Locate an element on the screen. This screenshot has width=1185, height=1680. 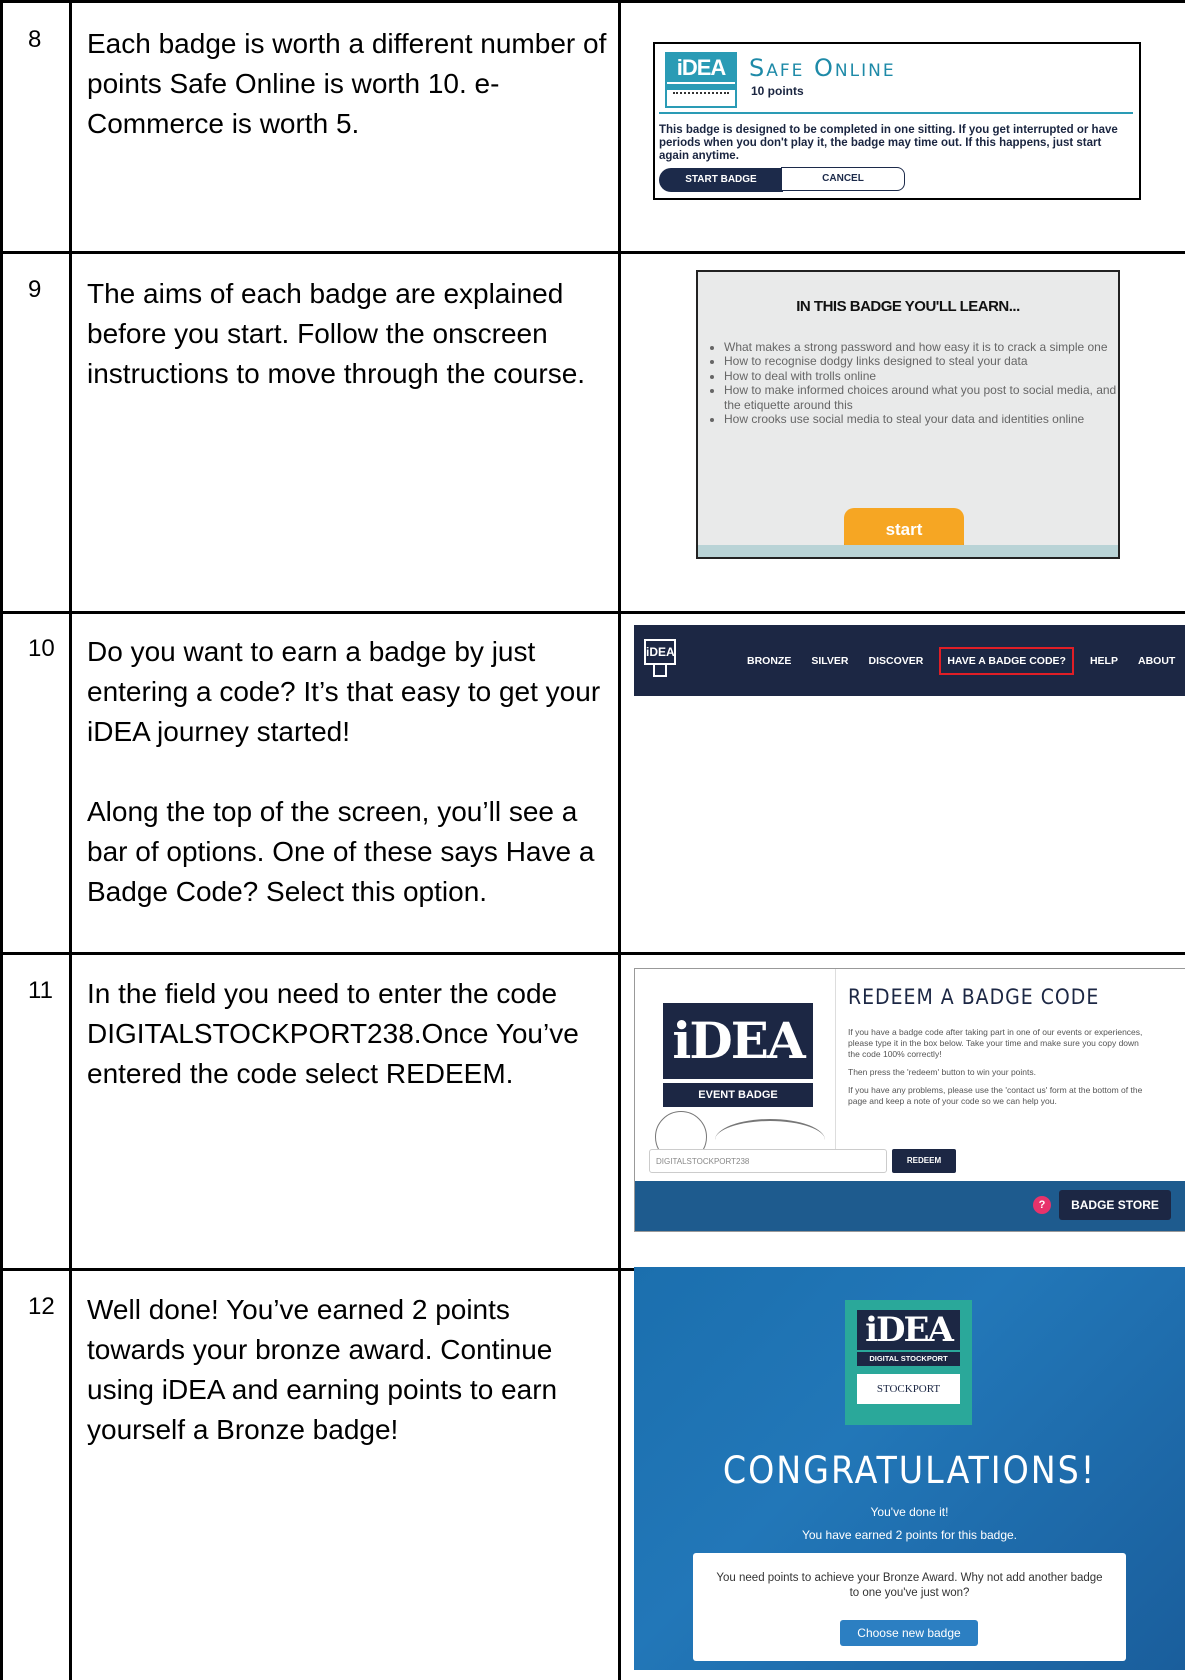
done-message: You've done it! is located at coordinates (909, 1512).